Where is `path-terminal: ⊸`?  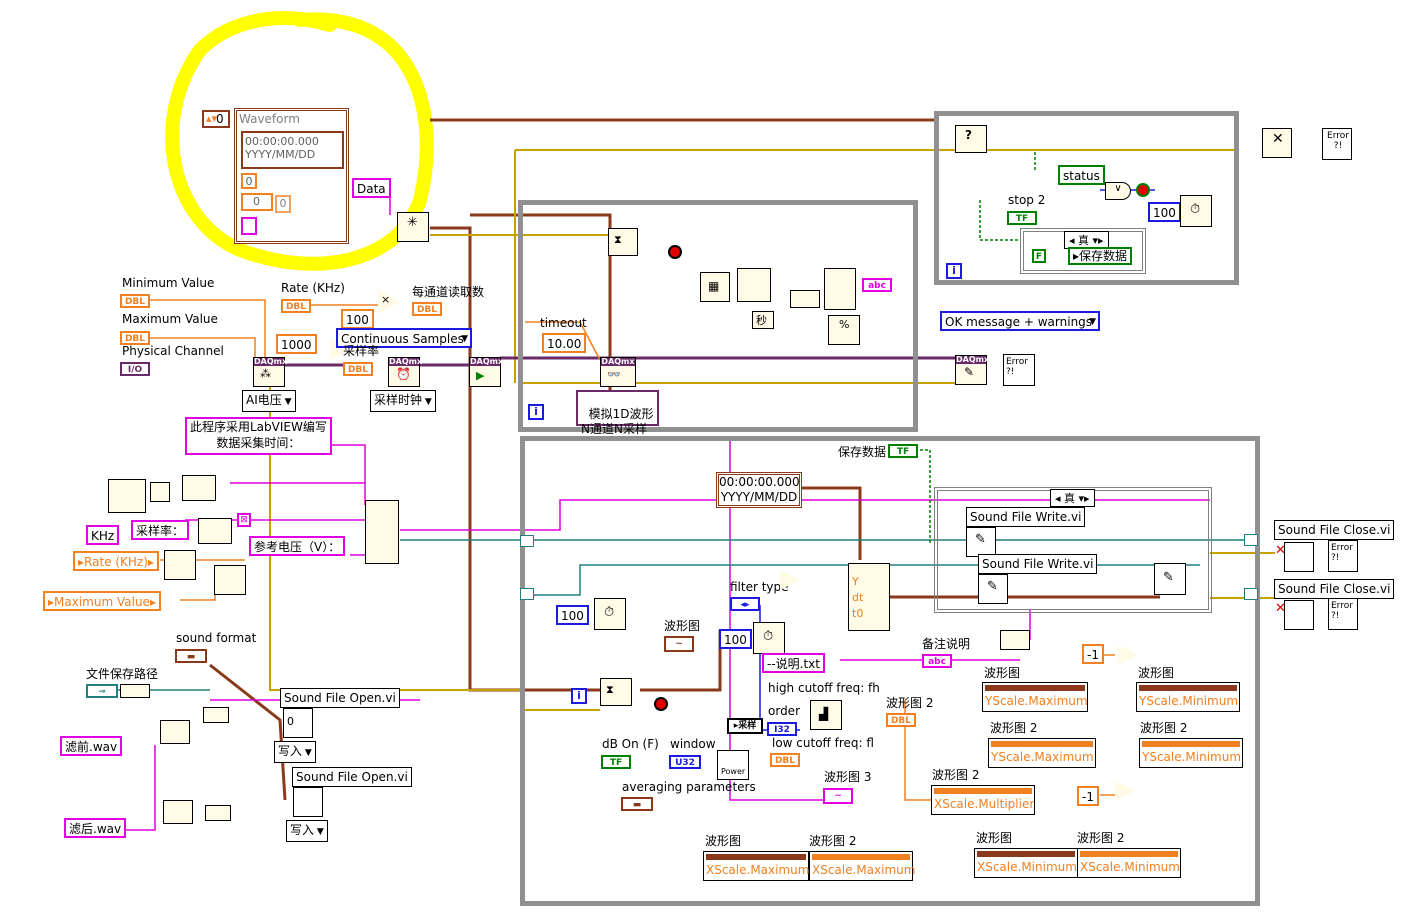
path-terminal: ⊸ is located at coordinates (102, 691).